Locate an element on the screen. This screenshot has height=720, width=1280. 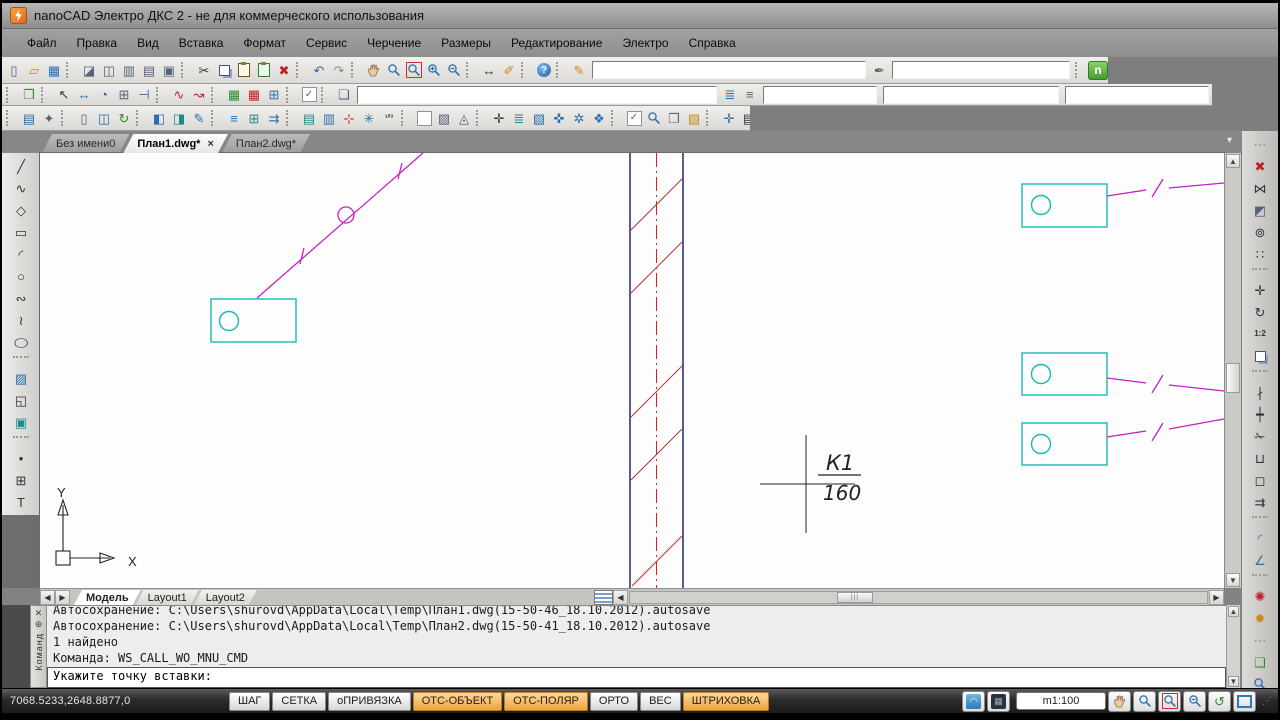
arc-icon: ◜ is located at coordinates (21, 254).